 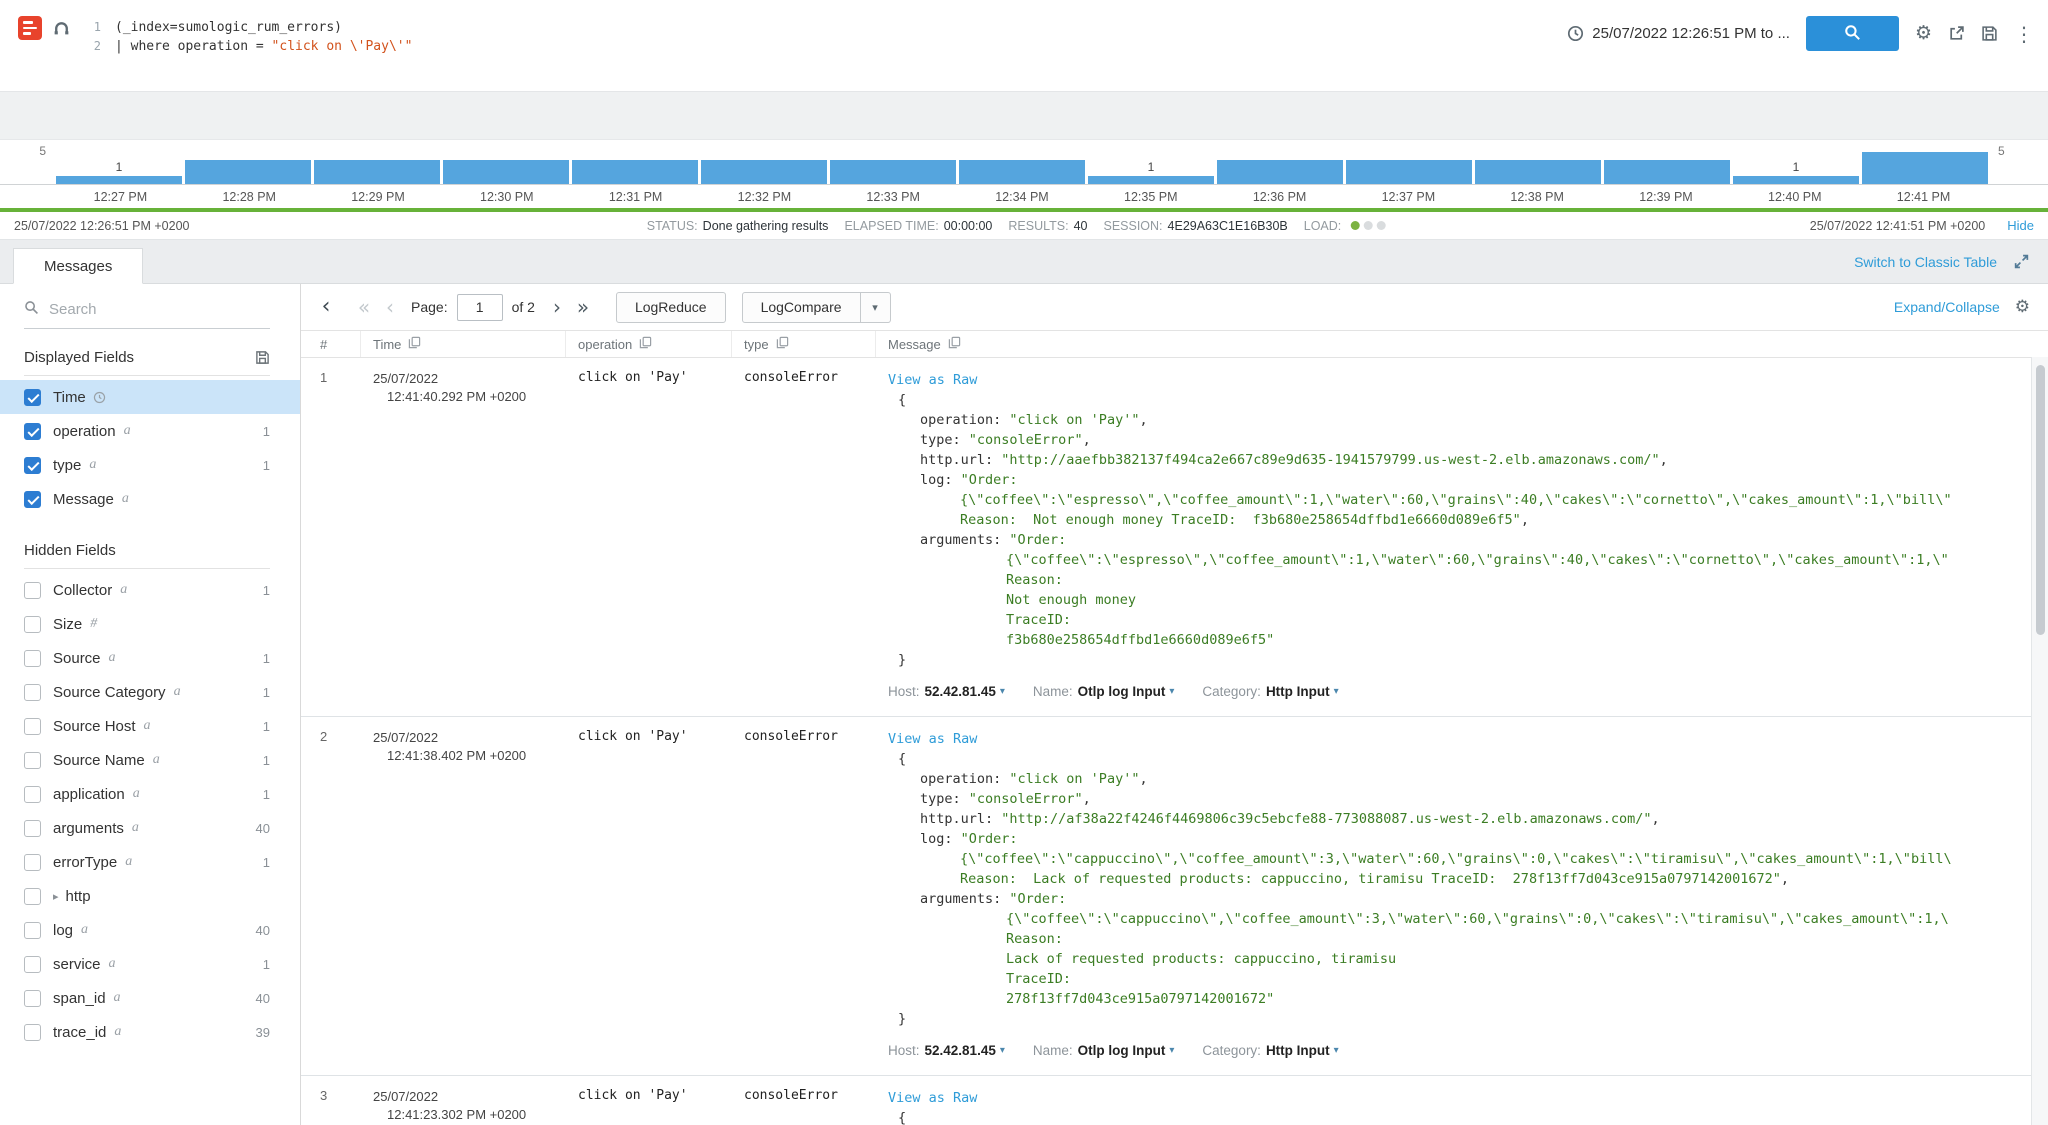 What do you see at coordinates (2022, 307) in the screenshot?
I see `table-settings-gear-icon: ⚙` at bounding box center [2022, 307].